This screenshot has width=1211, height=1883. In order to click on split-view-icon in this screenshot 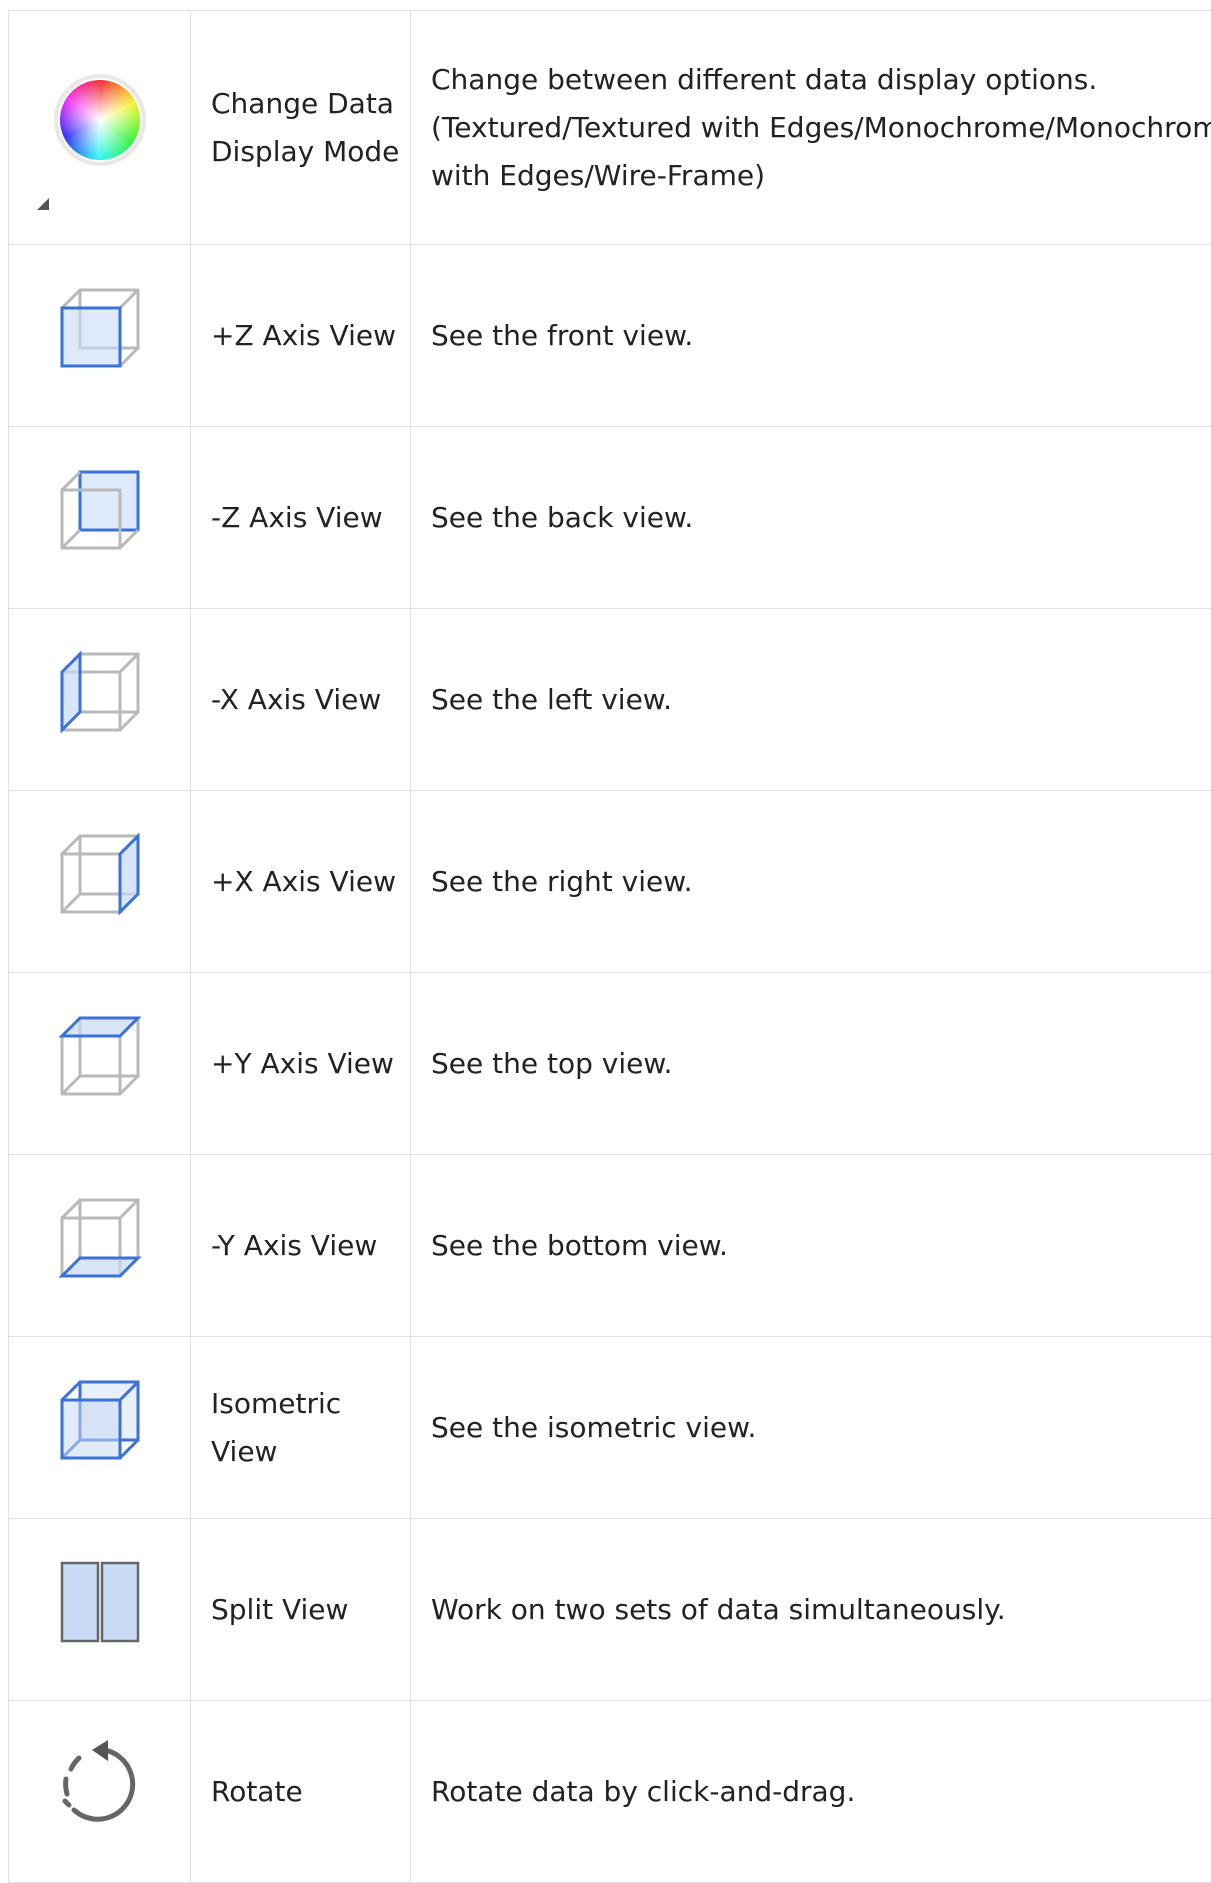, I will do `click(100, 1609)`.